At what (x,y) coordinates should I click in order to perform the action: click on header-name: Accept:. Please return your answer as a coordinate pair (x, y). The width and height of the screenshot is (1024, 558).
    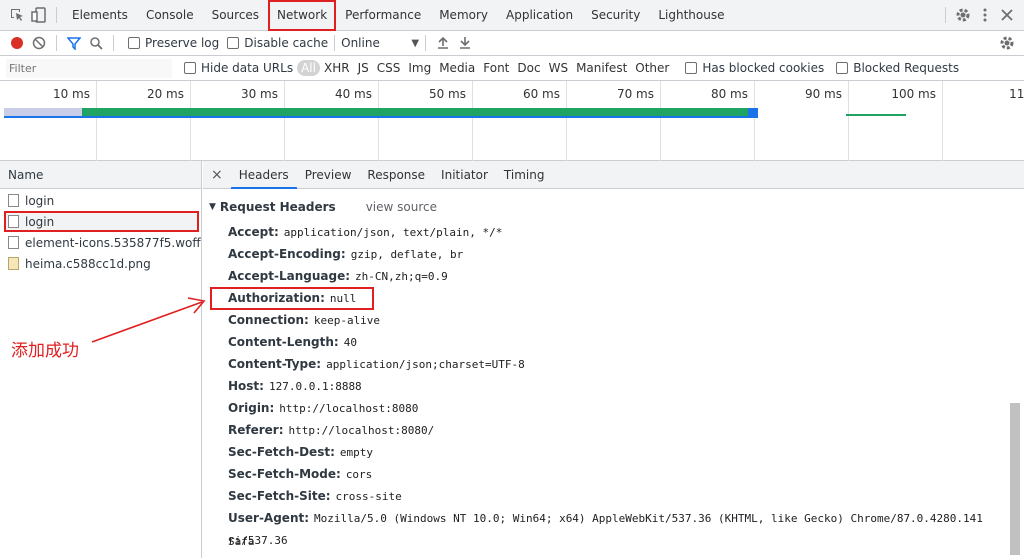
    Looking at the image, I should click on (253, 232).